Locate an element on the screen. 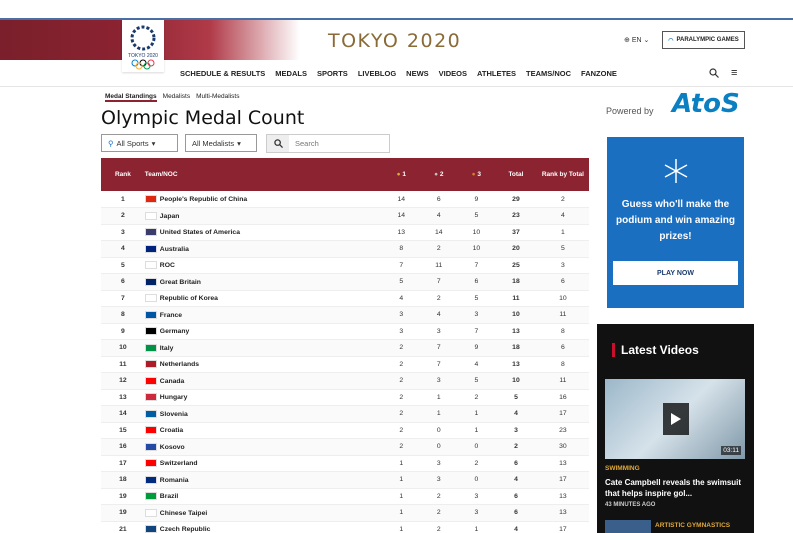 This screenshot has width=793, height=533. search-field: Search is located at coordinates (328, 143).